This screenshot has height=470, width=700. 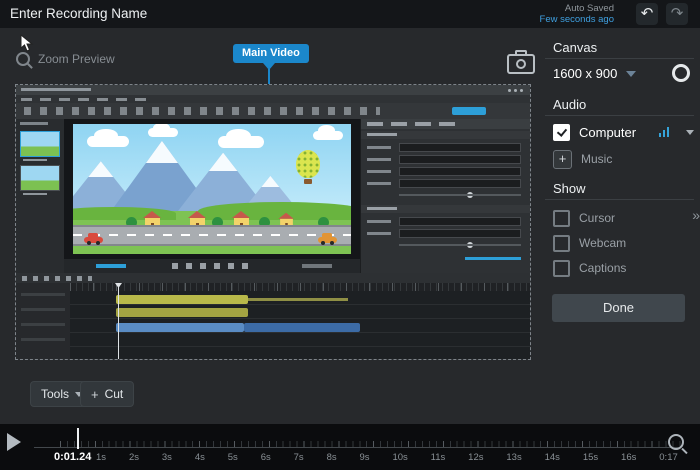 What do you see at coordinates (23, 59) in the screenshot?
I see `magnifier-icon` at bounding box center [23, 59].